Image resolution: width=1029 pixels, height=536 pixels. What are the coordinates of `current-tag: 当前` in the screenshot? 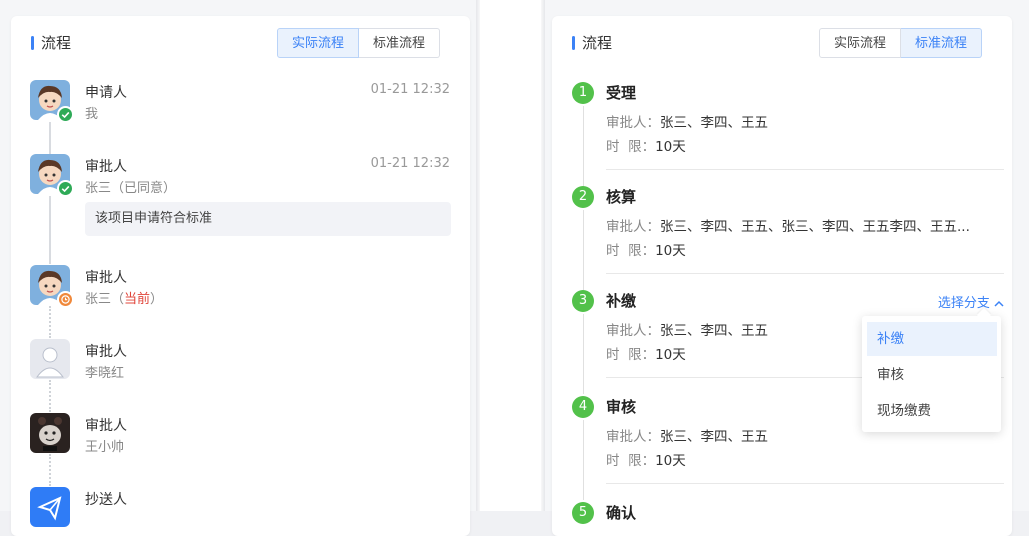 It's located at (137, 299).